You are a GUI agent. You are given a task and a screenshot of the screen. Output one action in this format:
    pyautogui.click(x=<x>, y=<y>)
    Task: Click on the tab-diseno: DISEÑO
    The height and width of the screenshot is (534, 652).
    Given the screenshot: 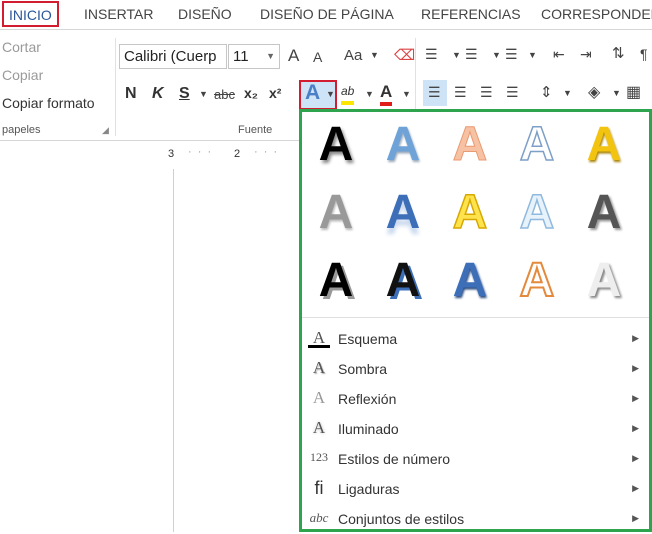 What is the action you would take?
    pyautogui.click(x=205, y=14)
    